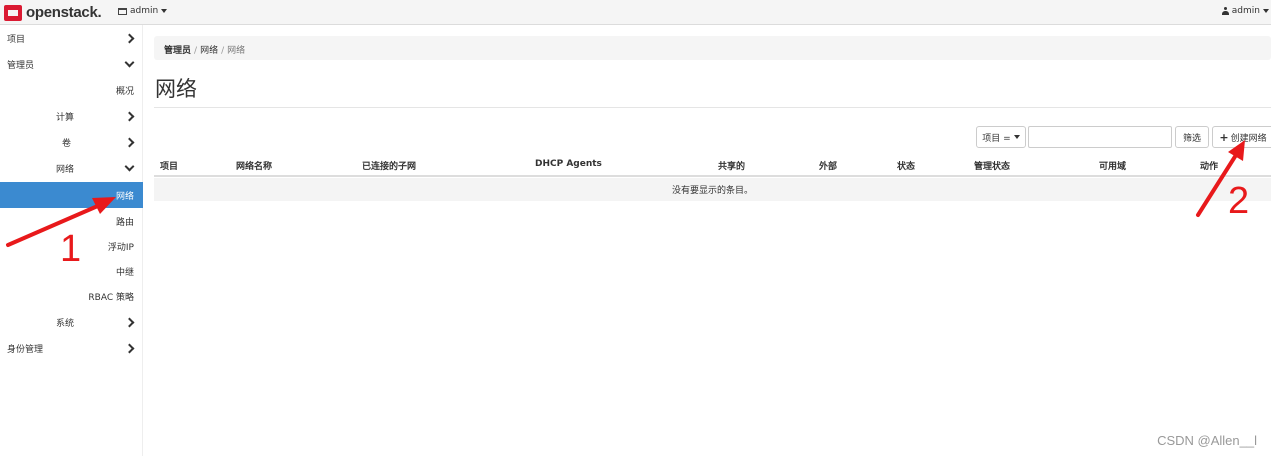 Image resolution: width=1271 pixels, height=456 pixels. What do you see at coordinates (13, 12) in the screenshot?
I see `openstack-logo-icon` at bounding box center [13, 12].